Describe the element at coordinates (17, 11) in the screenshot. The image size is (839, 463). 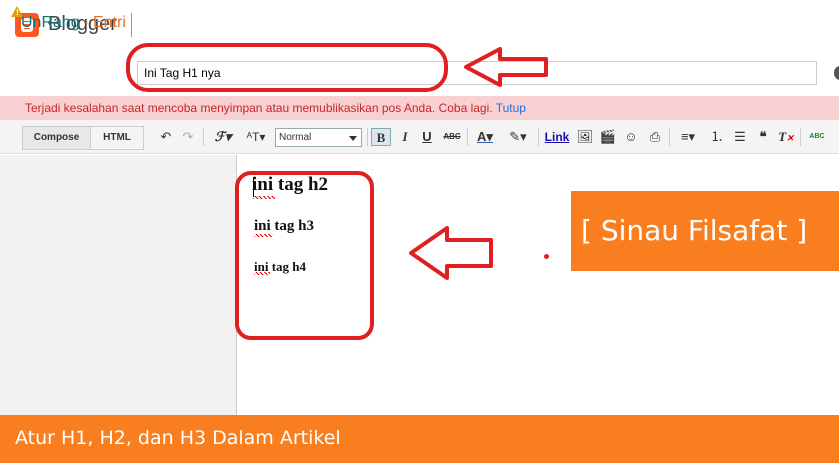
I see `warning-icon: !` at that location.